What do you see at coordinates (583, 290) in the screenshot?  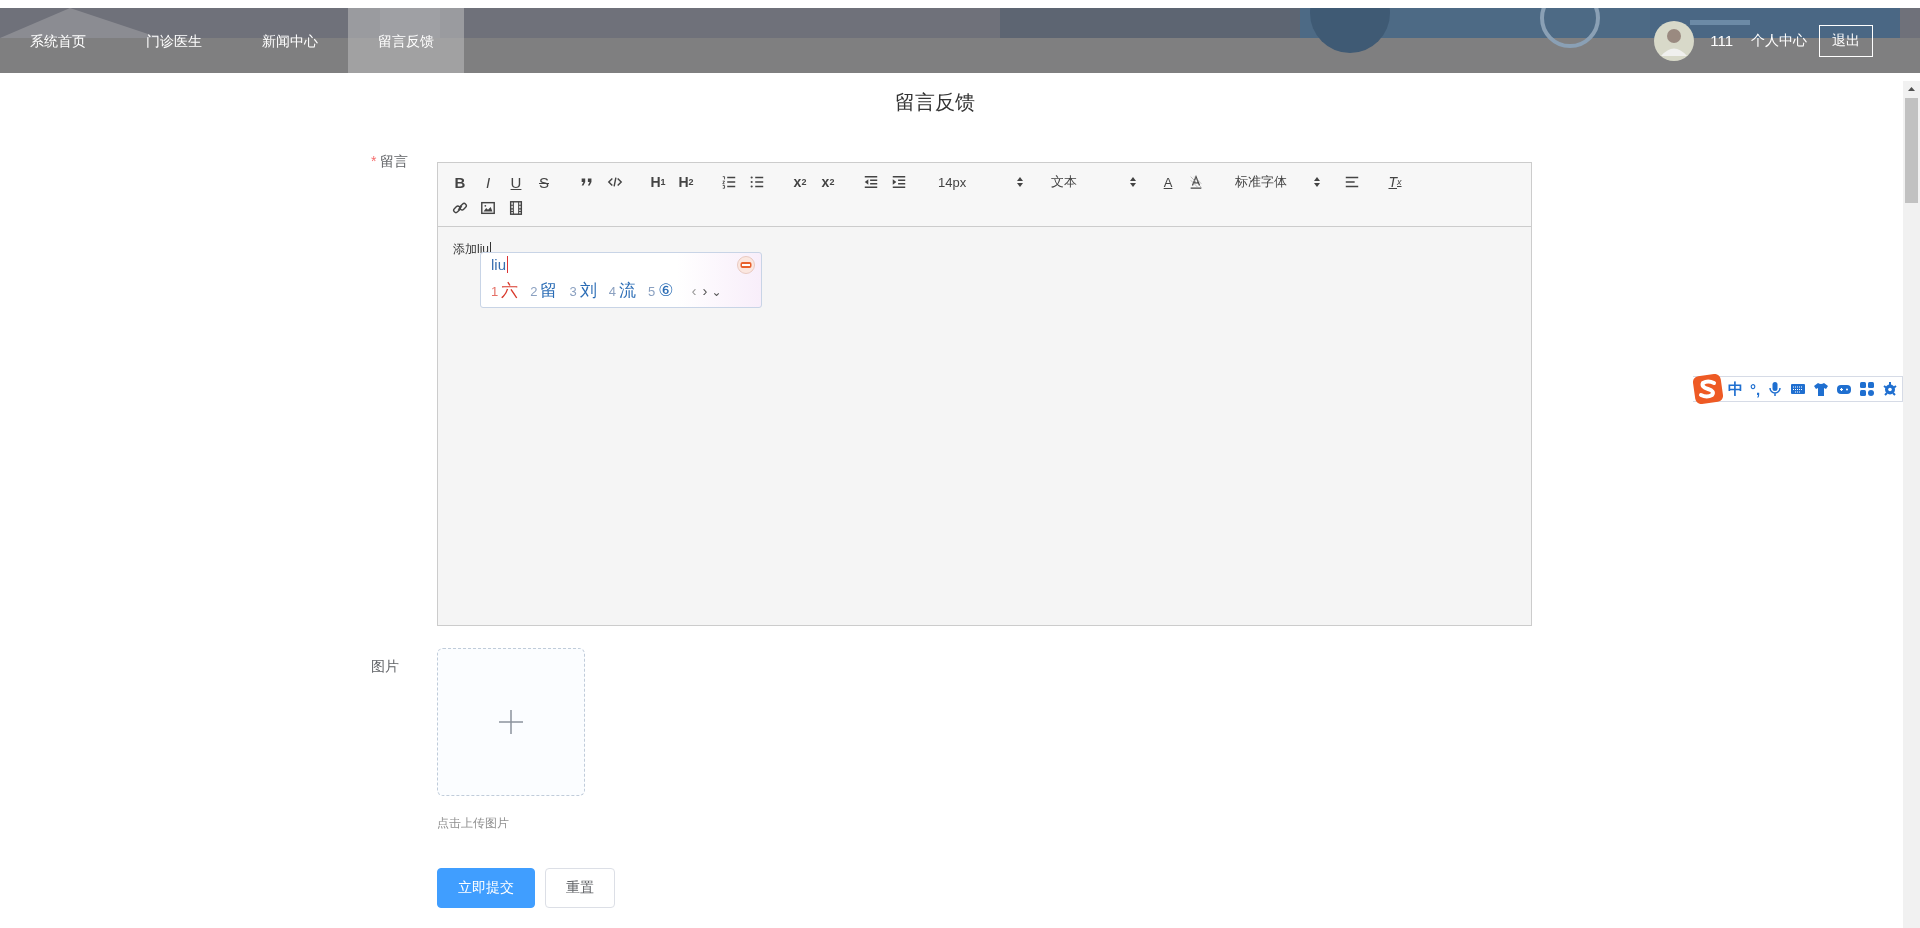 I see `ime-candidate: 3 刘` at bounding box center [583, 290].